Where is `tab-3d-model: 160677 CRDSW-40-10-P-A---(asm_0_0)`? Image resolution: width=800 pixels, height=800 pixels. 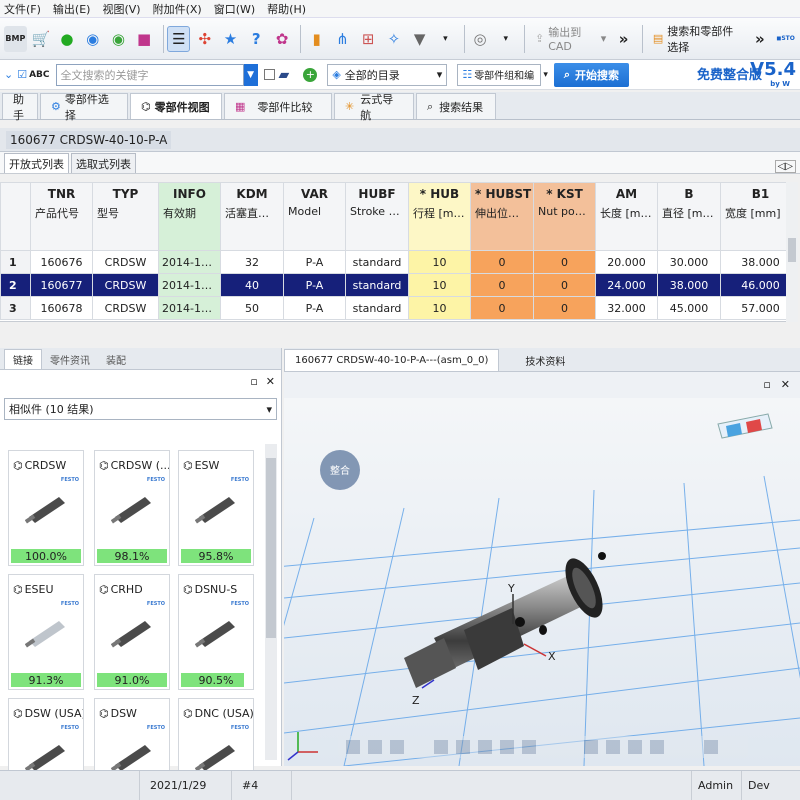
tab-3d-model: 160677 CRDSW-40-10-P-A---(asm_0_0) is located at coordinates (392, 360).